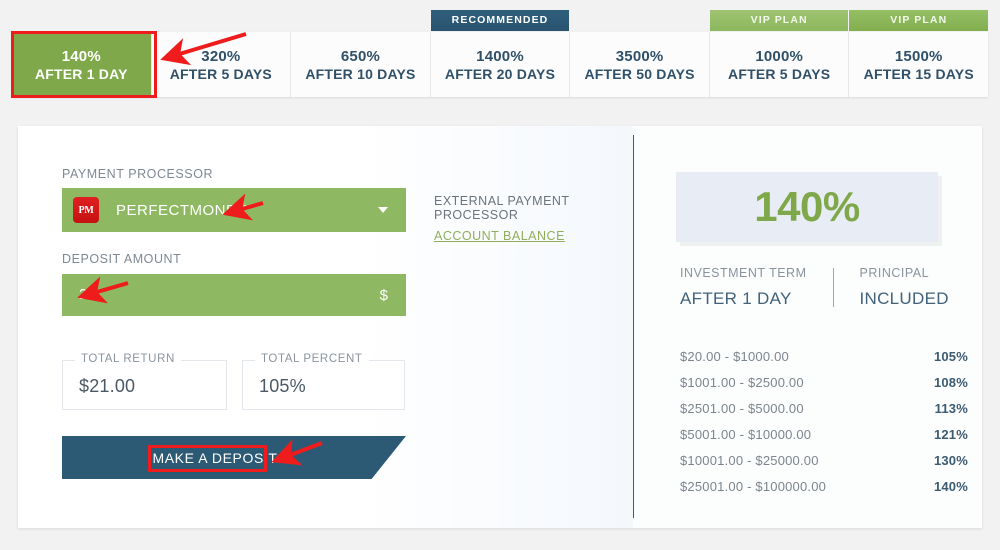 The height and width of the screenshot is (550, 1000). What do you see at coordinates (81, 56) in the screenshot?
I see `plan-percent-0: 140%` at bounding box center [81, 56].